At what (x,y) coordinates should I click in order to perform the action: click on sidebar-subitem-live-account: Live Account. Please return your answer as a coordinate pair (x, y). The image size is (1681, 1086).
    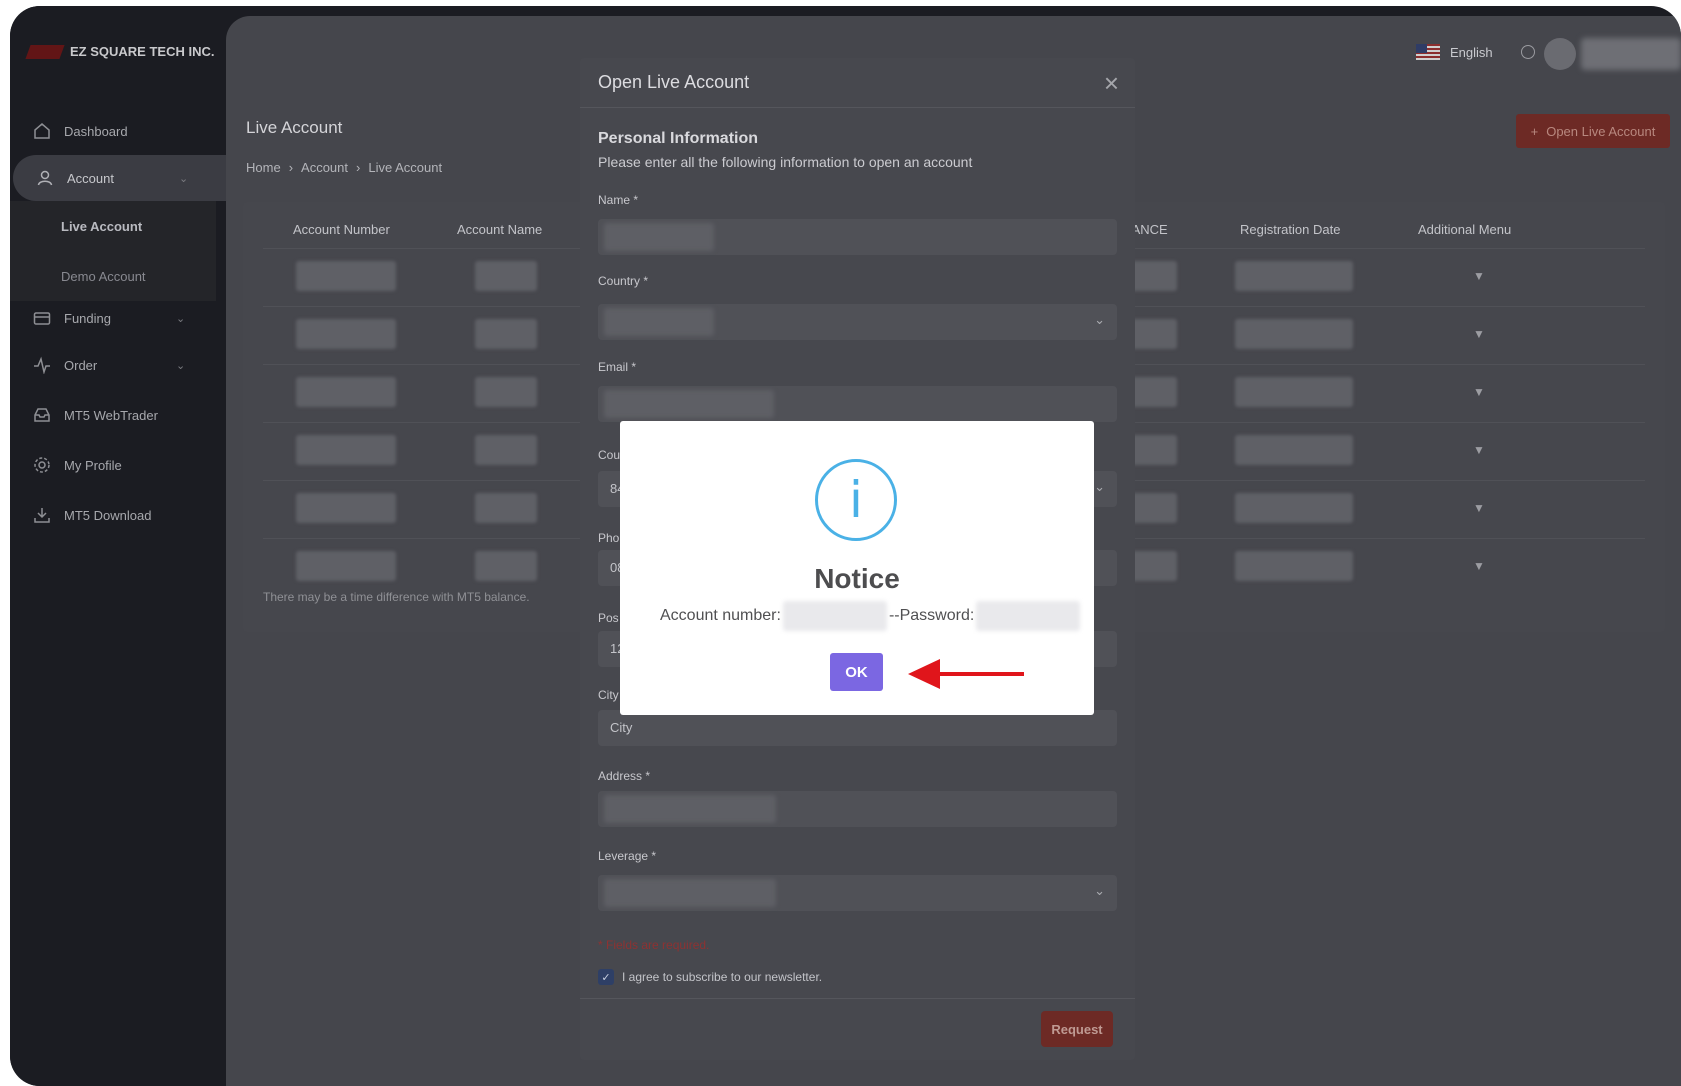
    Looking at the image, I should click on (113, 226).